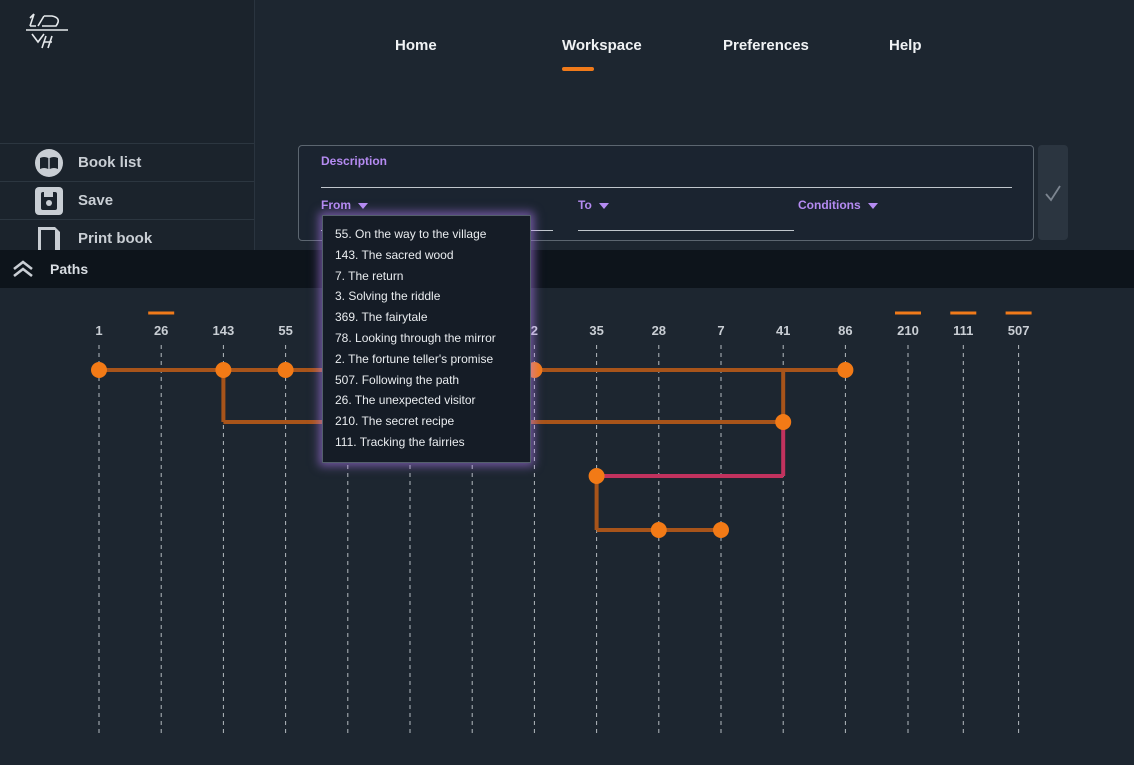 The height and width of the screenshot is (765, 1134). What do you see at coordinates (416, 45) in the screenshot?
I see `nav-home: Home` at bounding box center [416, 45].